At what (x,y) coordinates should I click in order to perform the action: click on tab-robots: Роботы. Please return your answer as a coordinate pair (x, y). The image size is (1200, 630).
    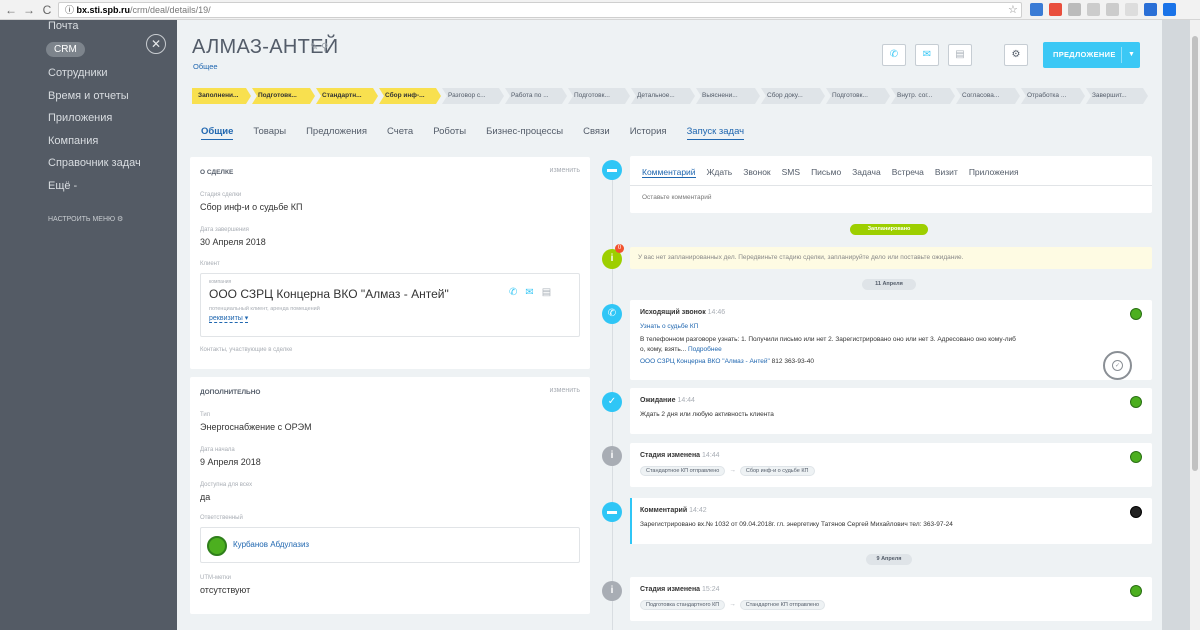
    Looking at the image, I should click on (449, 133).